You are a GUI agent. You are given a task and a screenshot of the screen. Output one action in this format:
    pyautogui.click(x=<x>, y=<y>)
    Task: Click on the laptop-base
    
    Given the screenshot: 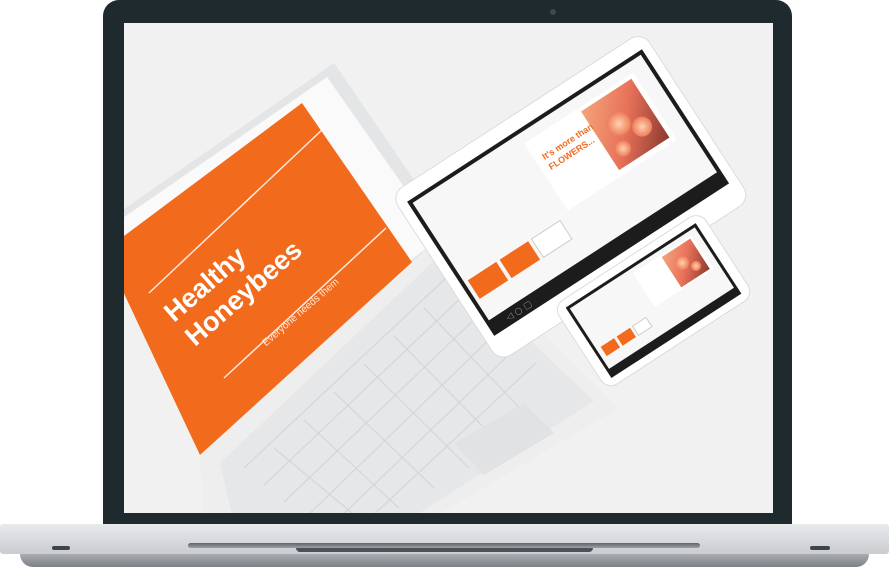 What is the action you would take?
    pyautogui.click(x=444, y=545)
    